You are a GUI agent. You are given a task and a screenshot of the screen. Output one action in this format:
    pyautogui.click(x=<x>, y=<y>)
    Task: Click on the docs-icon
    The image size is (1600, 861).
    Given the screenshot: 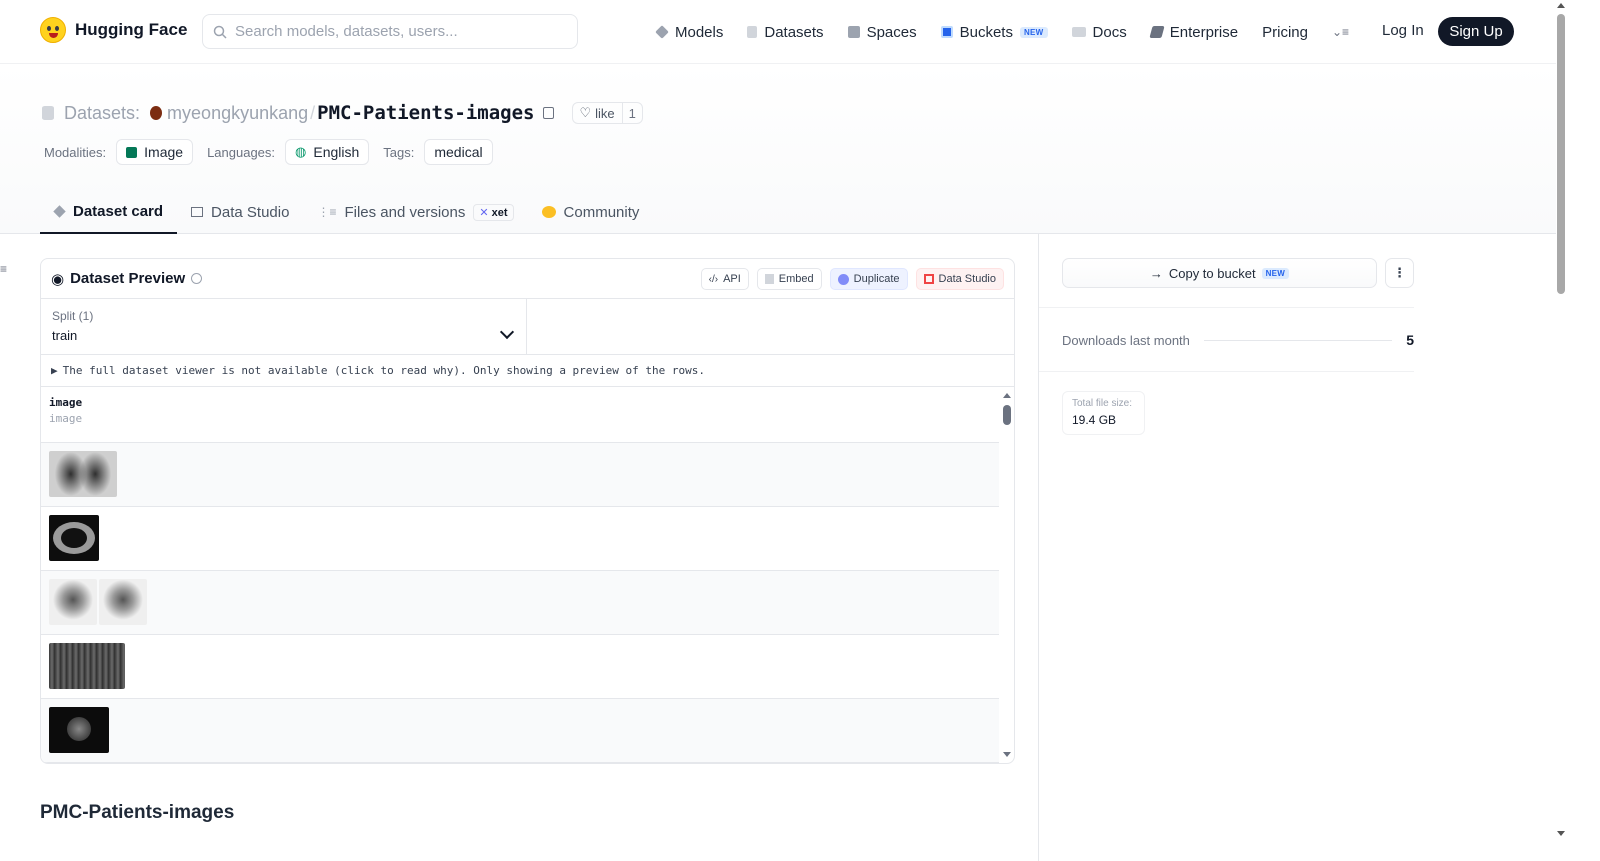 What is the action you would take?
    pyautogui.click(x=1078, y=32)
    